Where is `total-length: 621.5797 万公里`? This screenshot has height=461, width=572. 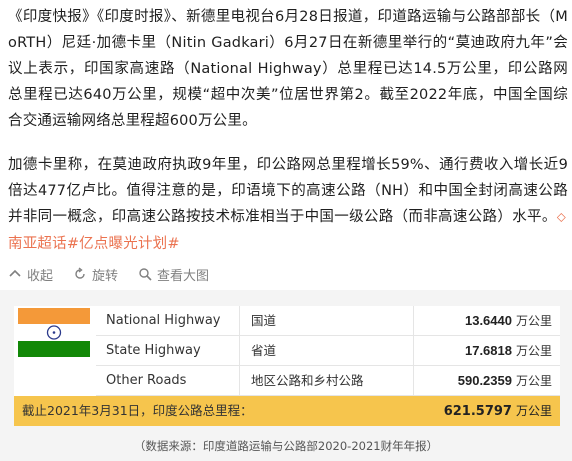
total-length: 621.5797 万公里 is located at coordinates (487, 411).